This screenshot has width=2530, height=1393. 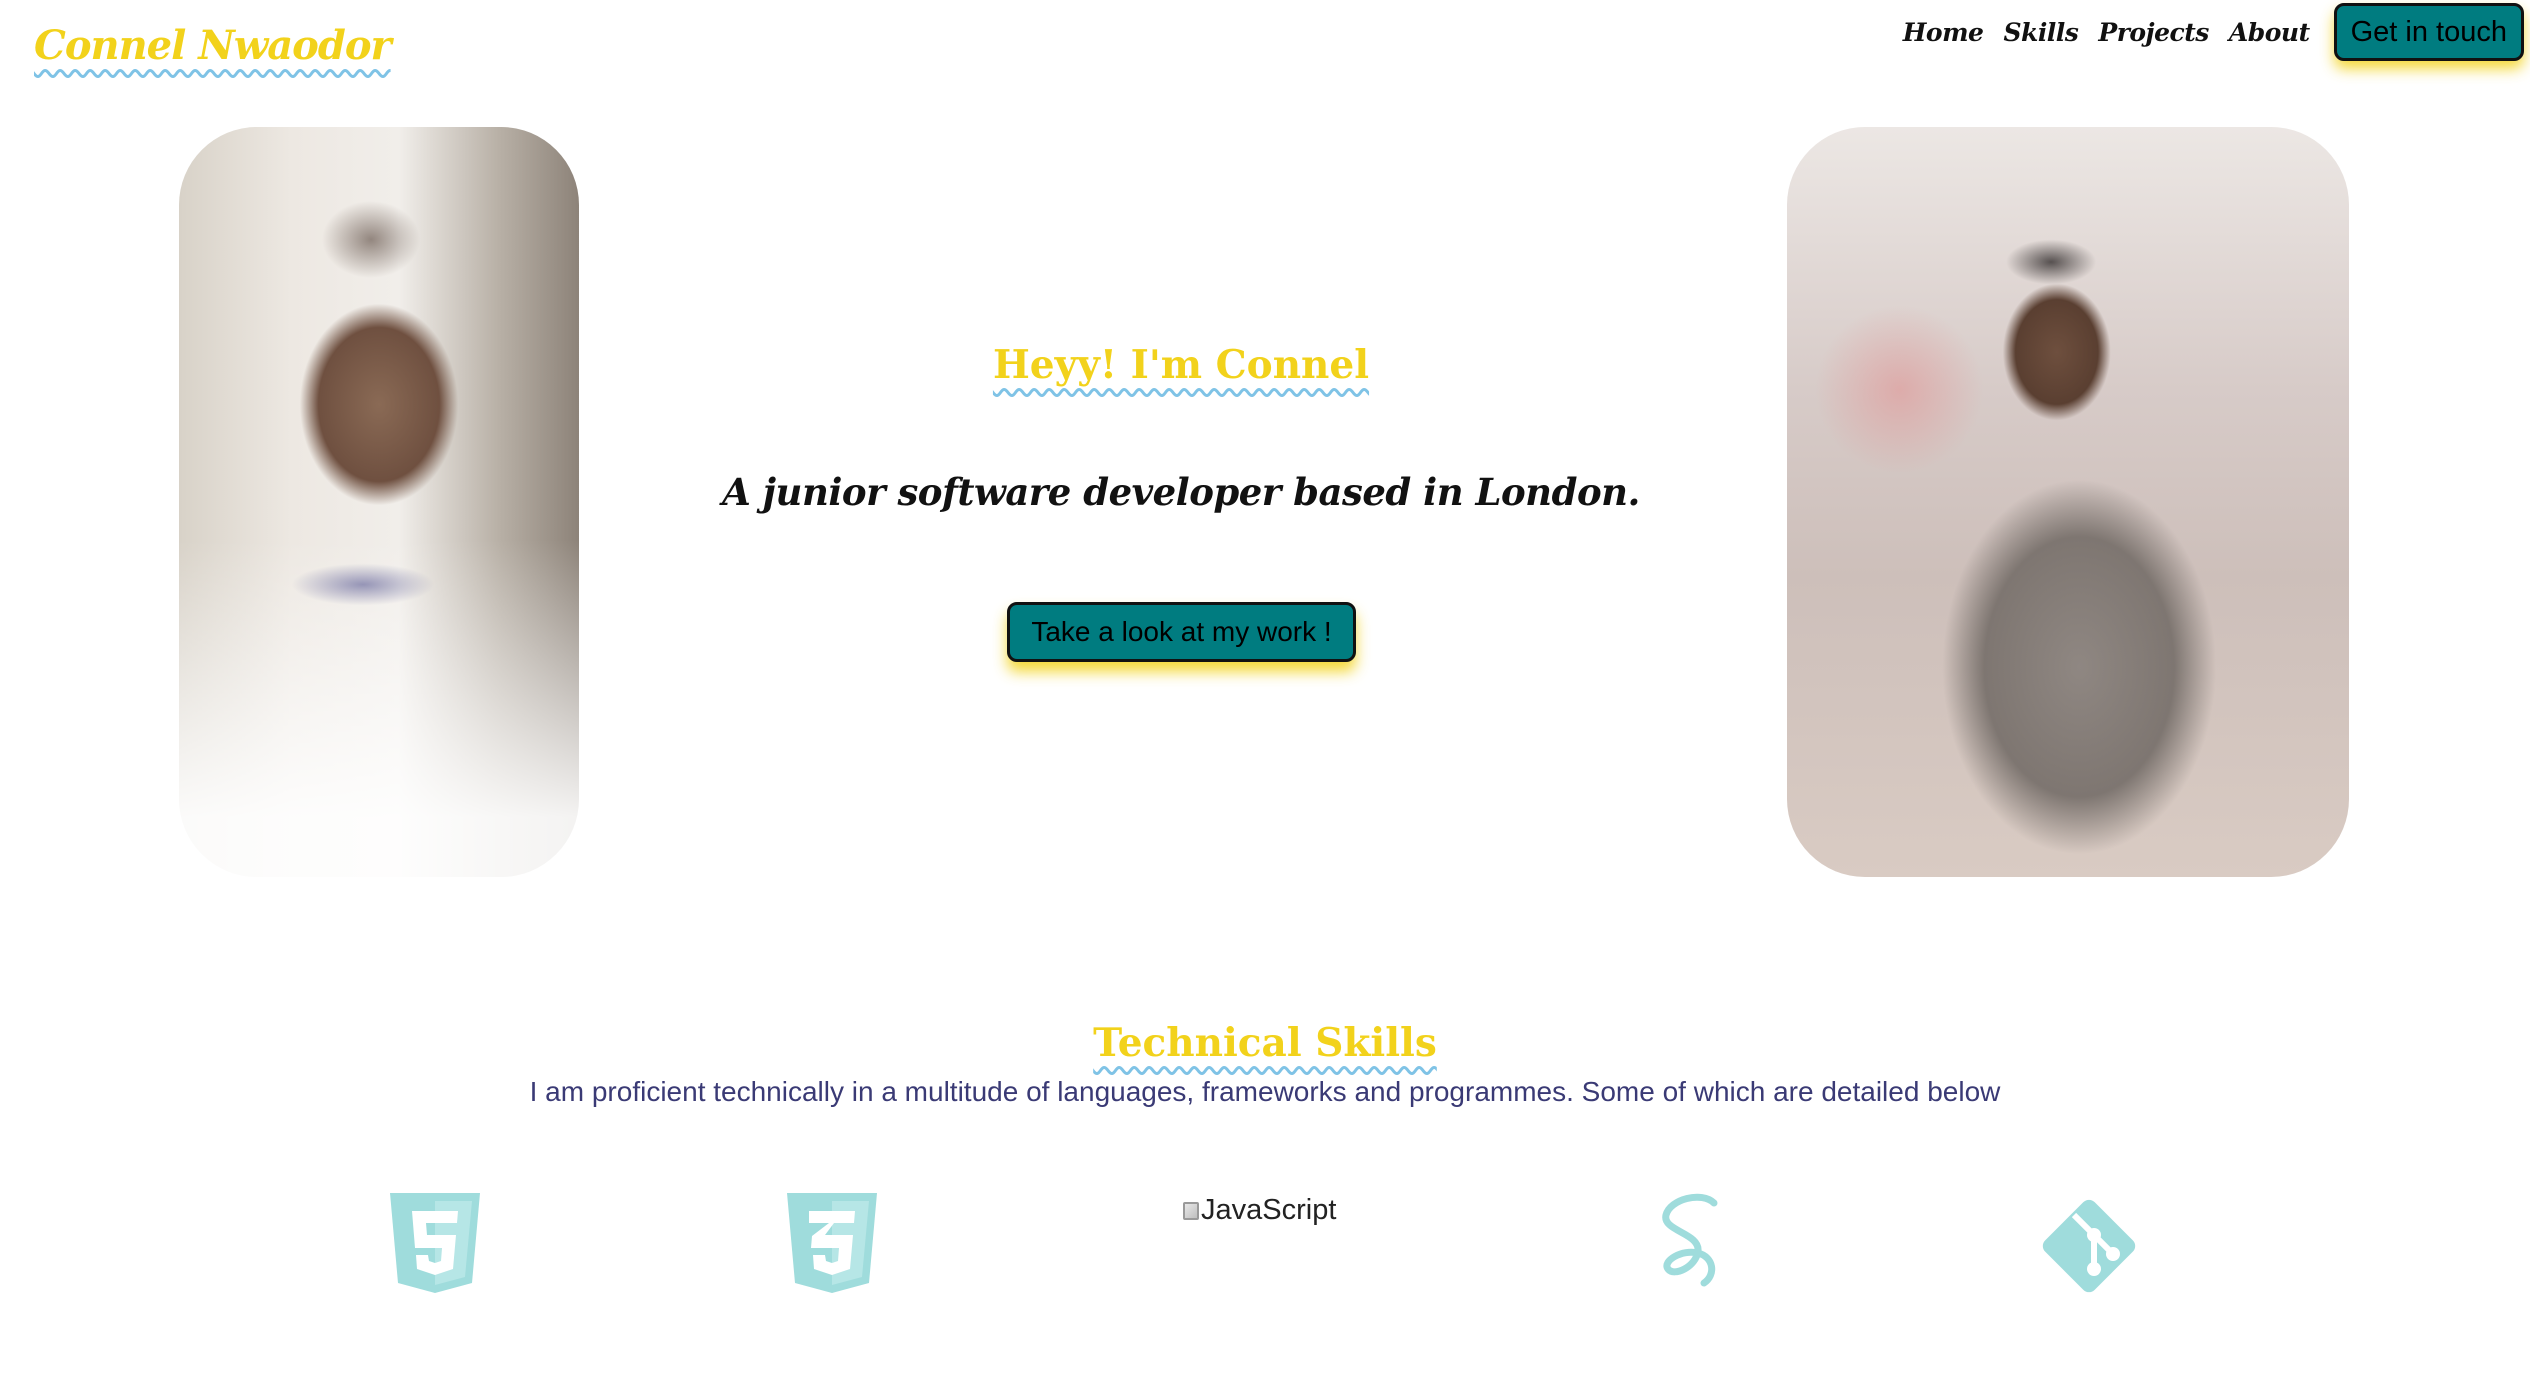 What do you see at coordinates (2153, 32) in the screenshot?
I see `nav-projects: Projects` at bounding box center [2153, 32].